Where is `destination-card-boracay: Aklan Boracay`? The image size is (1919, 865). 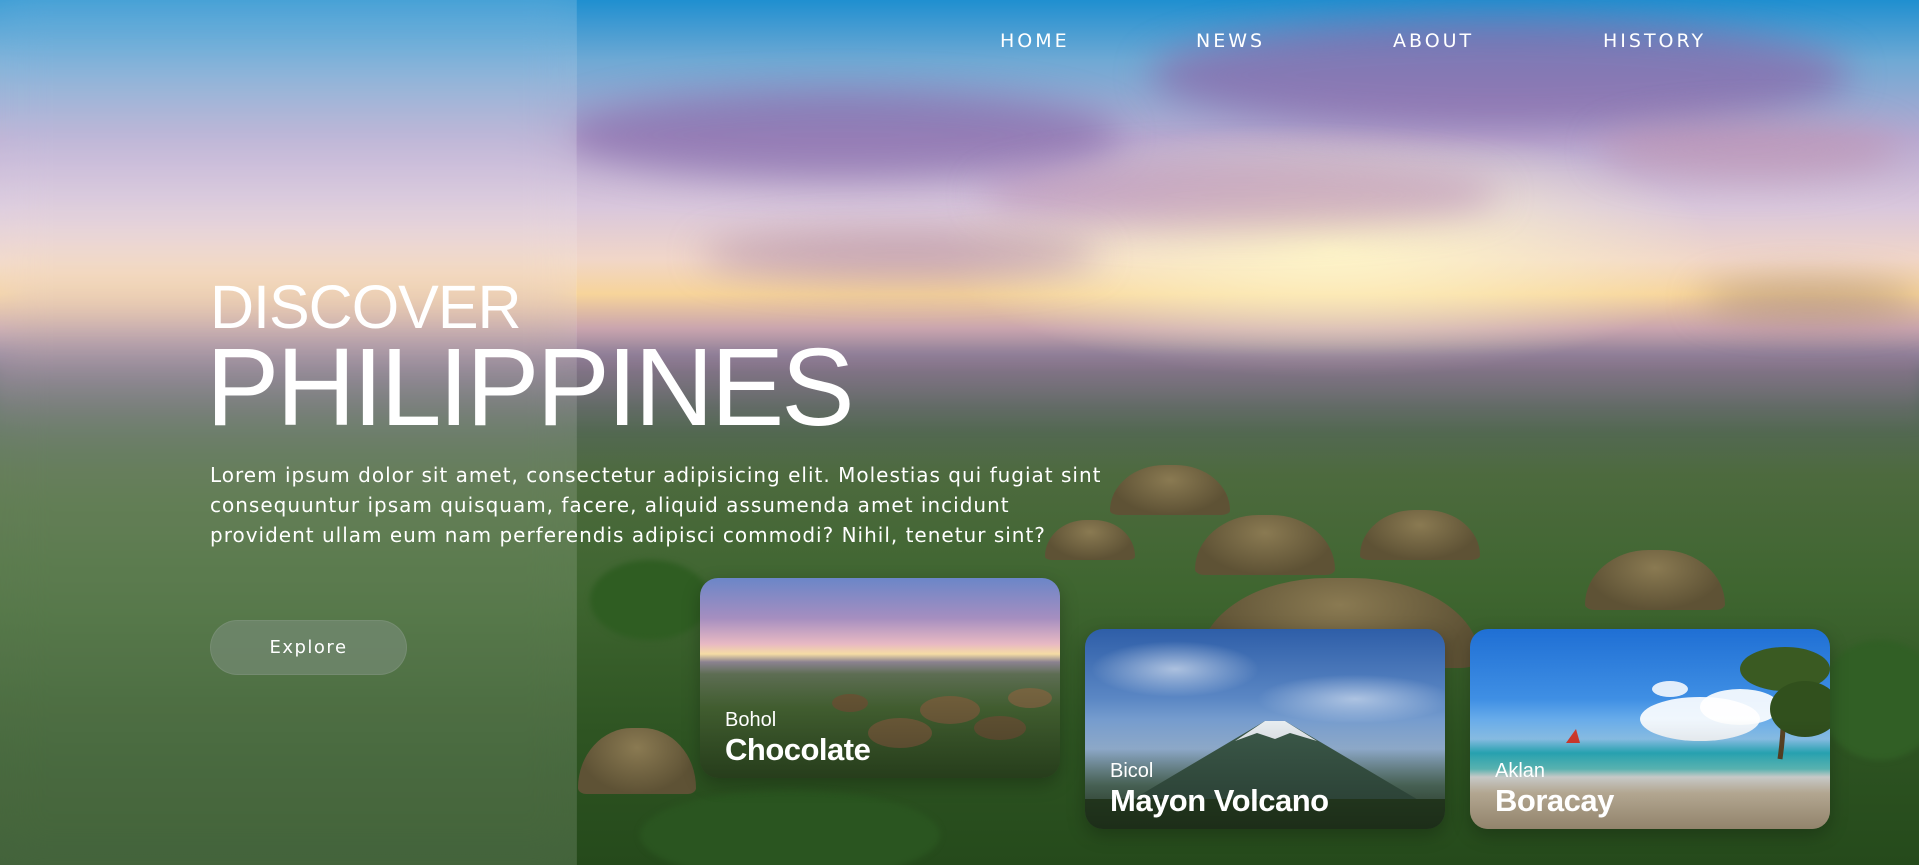
destination-card-boracay: Aklan Boracay is located at coordinates (1650, 729).